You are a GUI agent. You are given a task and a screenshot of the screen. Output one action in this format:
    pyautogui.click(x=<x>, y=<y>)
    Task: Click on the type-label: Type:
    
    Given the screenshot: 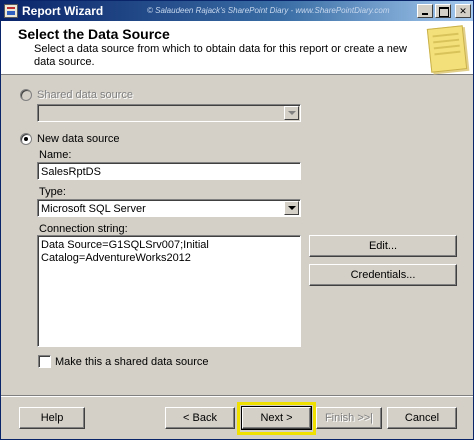 What is the action you would take?
    pyautogui.click(x=52, y=192)
    